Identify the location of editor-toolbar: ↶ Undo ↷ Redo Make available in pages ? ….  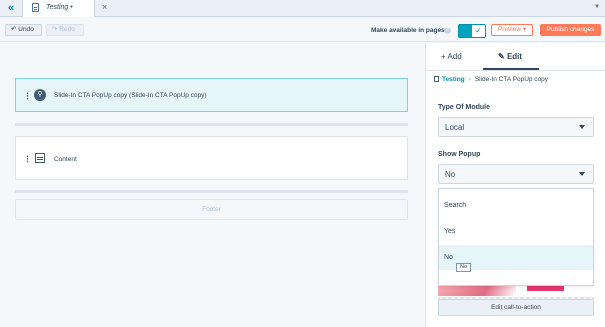
(302, 30).